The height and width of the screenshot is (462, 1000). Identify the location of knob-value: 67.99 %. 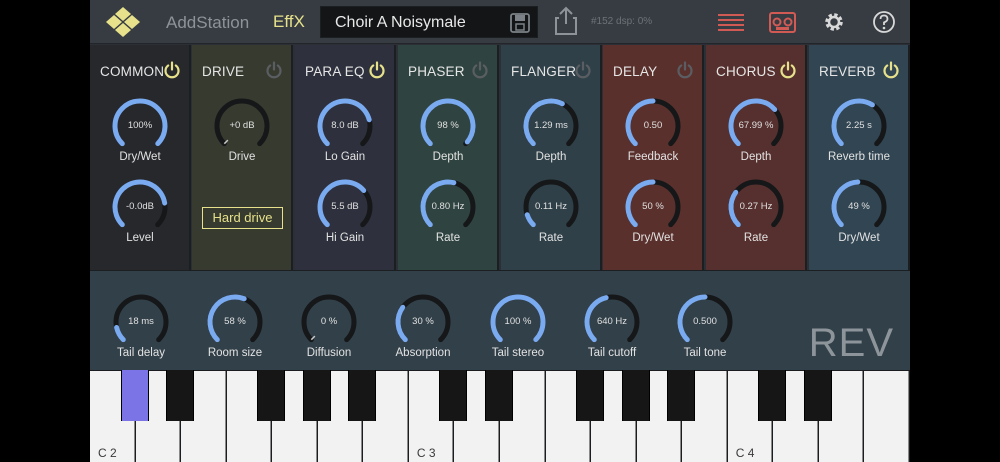
(756, 125).